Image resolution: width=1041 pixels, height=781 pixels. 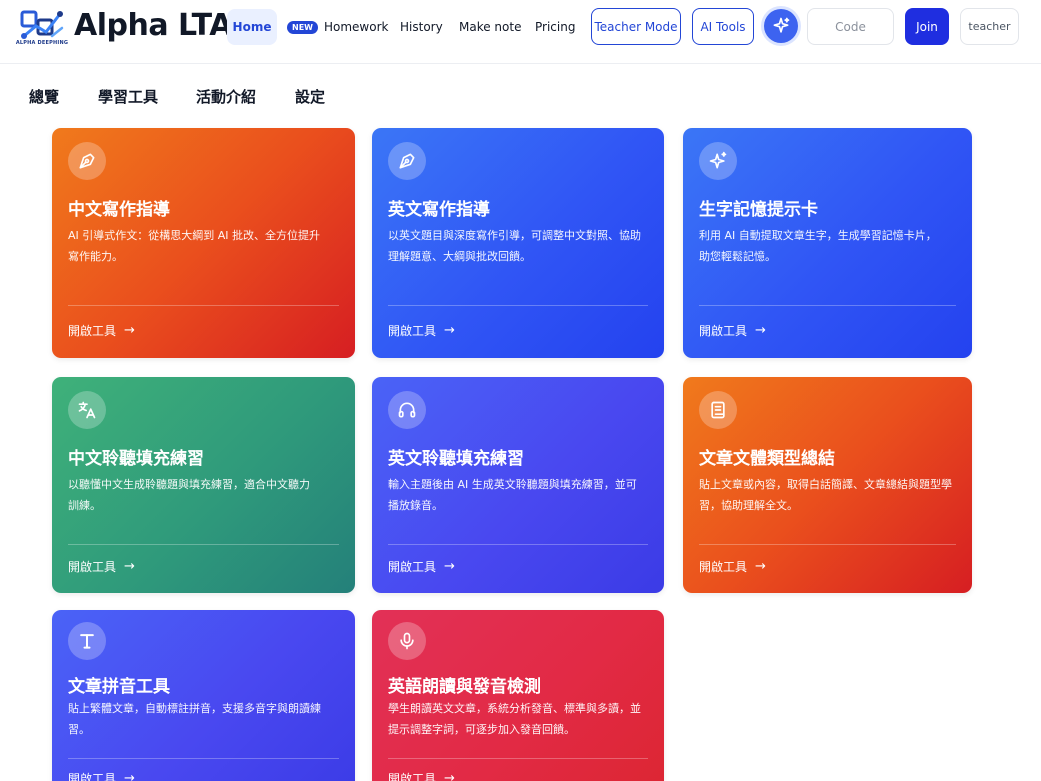 I want to click on card-title: 生字記憶提示卡, so click(x=758, y=210).